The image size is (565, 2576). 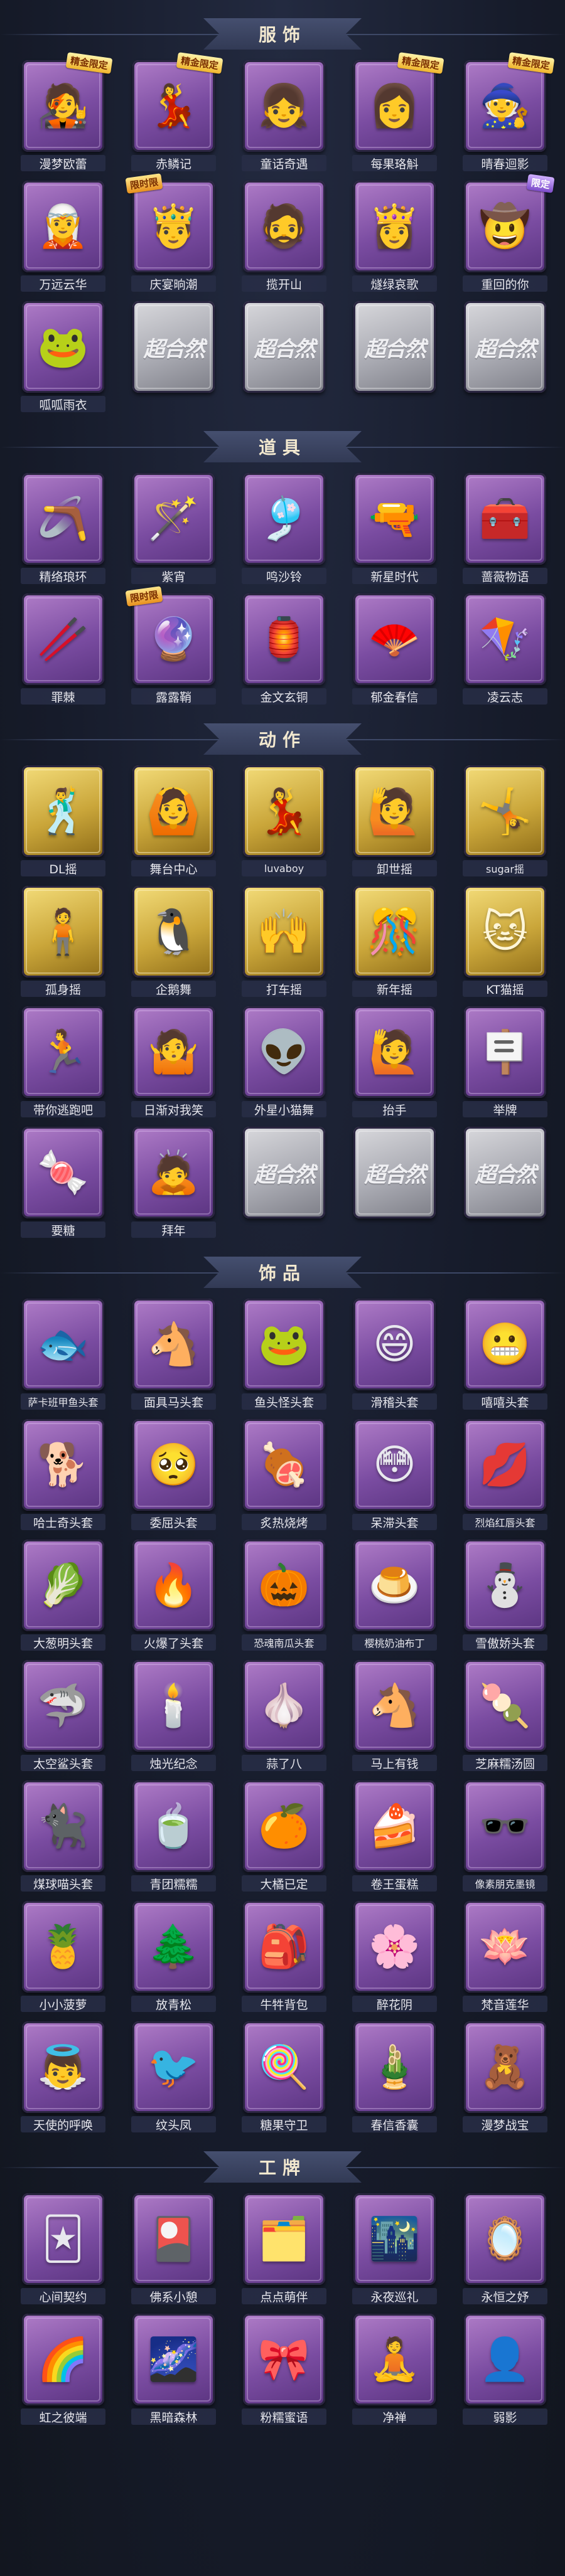 What do you see at coordinates (63, 932) in the screenshot?
I see `item-icon: 🧍` at bounding box center [63, 932].